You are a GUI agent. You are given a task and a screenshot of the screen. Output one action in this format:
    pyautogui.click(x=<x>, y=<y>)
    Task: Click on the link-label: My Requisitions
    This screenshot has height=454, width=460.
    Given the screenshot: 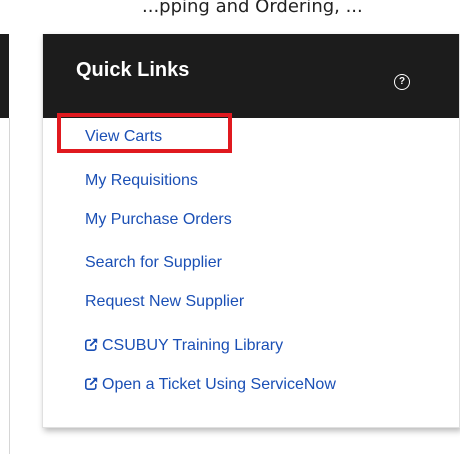 What is the action you would take?
    pyautogui.click(x=141, y=180)
    